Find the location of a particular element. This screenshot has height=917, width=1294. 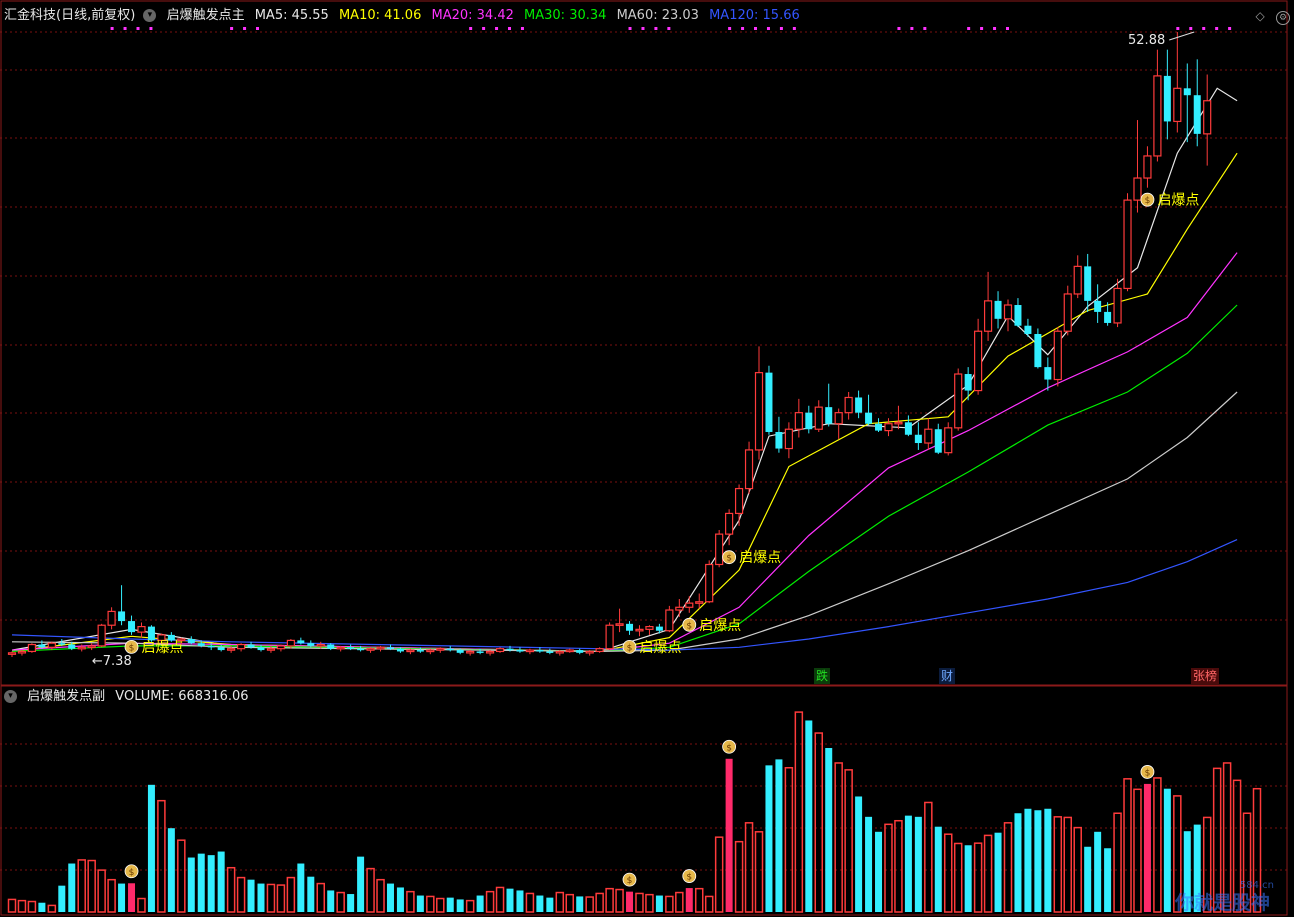

event-marker-finance: 财 is located at coordinates (947, 676).